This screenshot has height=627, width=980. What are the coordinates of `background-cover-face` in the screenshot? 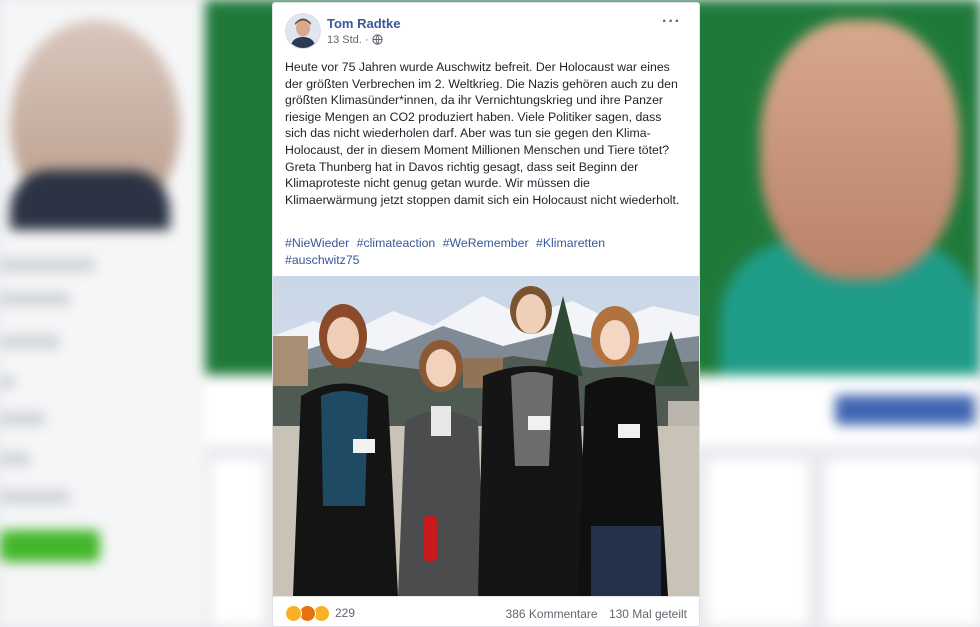 It's located at (860, 150).